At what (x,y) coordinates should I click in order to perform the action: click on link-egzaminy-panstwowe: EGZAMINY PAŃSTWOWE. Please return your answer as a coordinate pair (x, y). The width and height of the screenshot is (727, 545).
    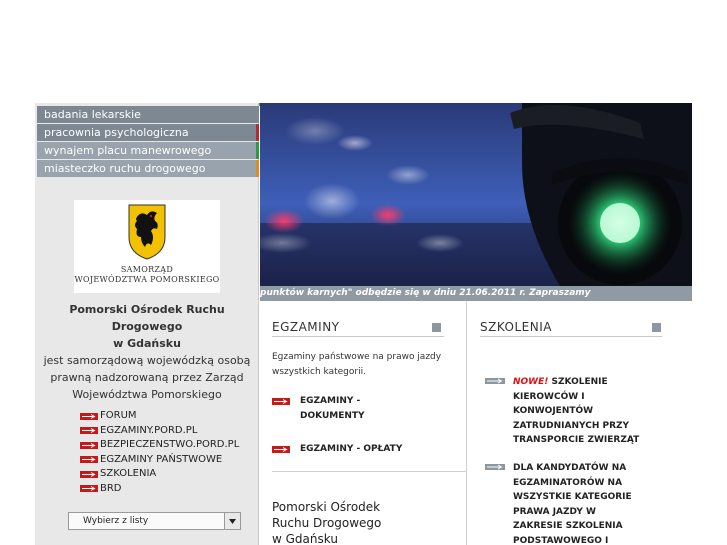
    Looking at the image, I should click on (159, 460).